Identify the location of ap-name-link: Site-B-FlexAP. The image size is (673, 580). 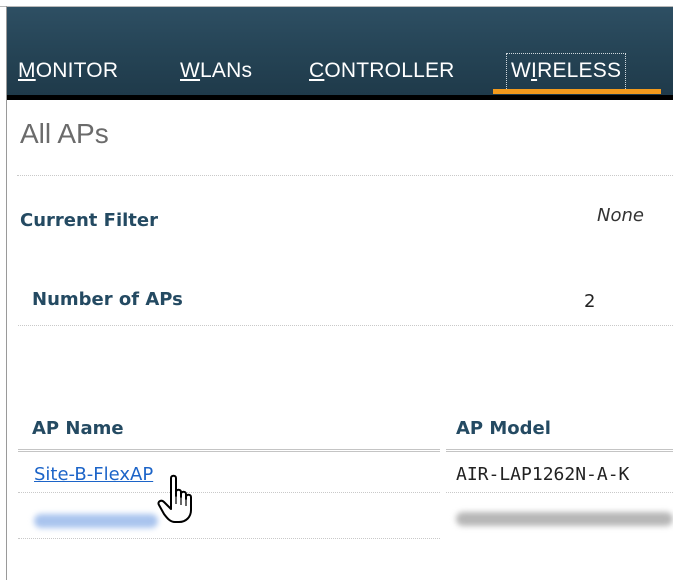
(93, 474).